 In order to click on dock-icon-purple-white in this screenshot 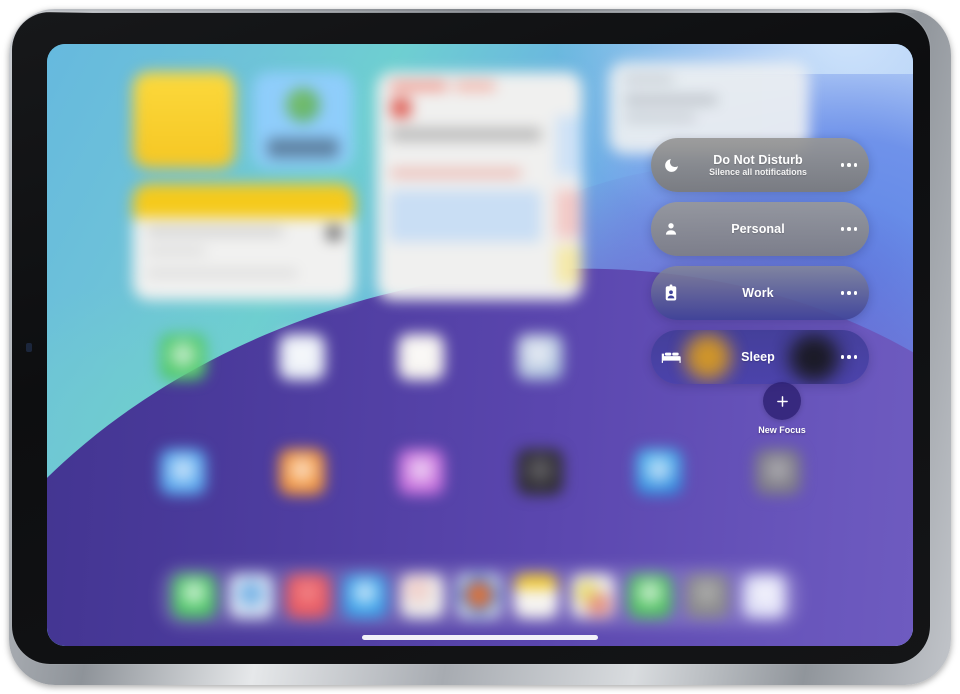, I will do `click(764, 596)`.